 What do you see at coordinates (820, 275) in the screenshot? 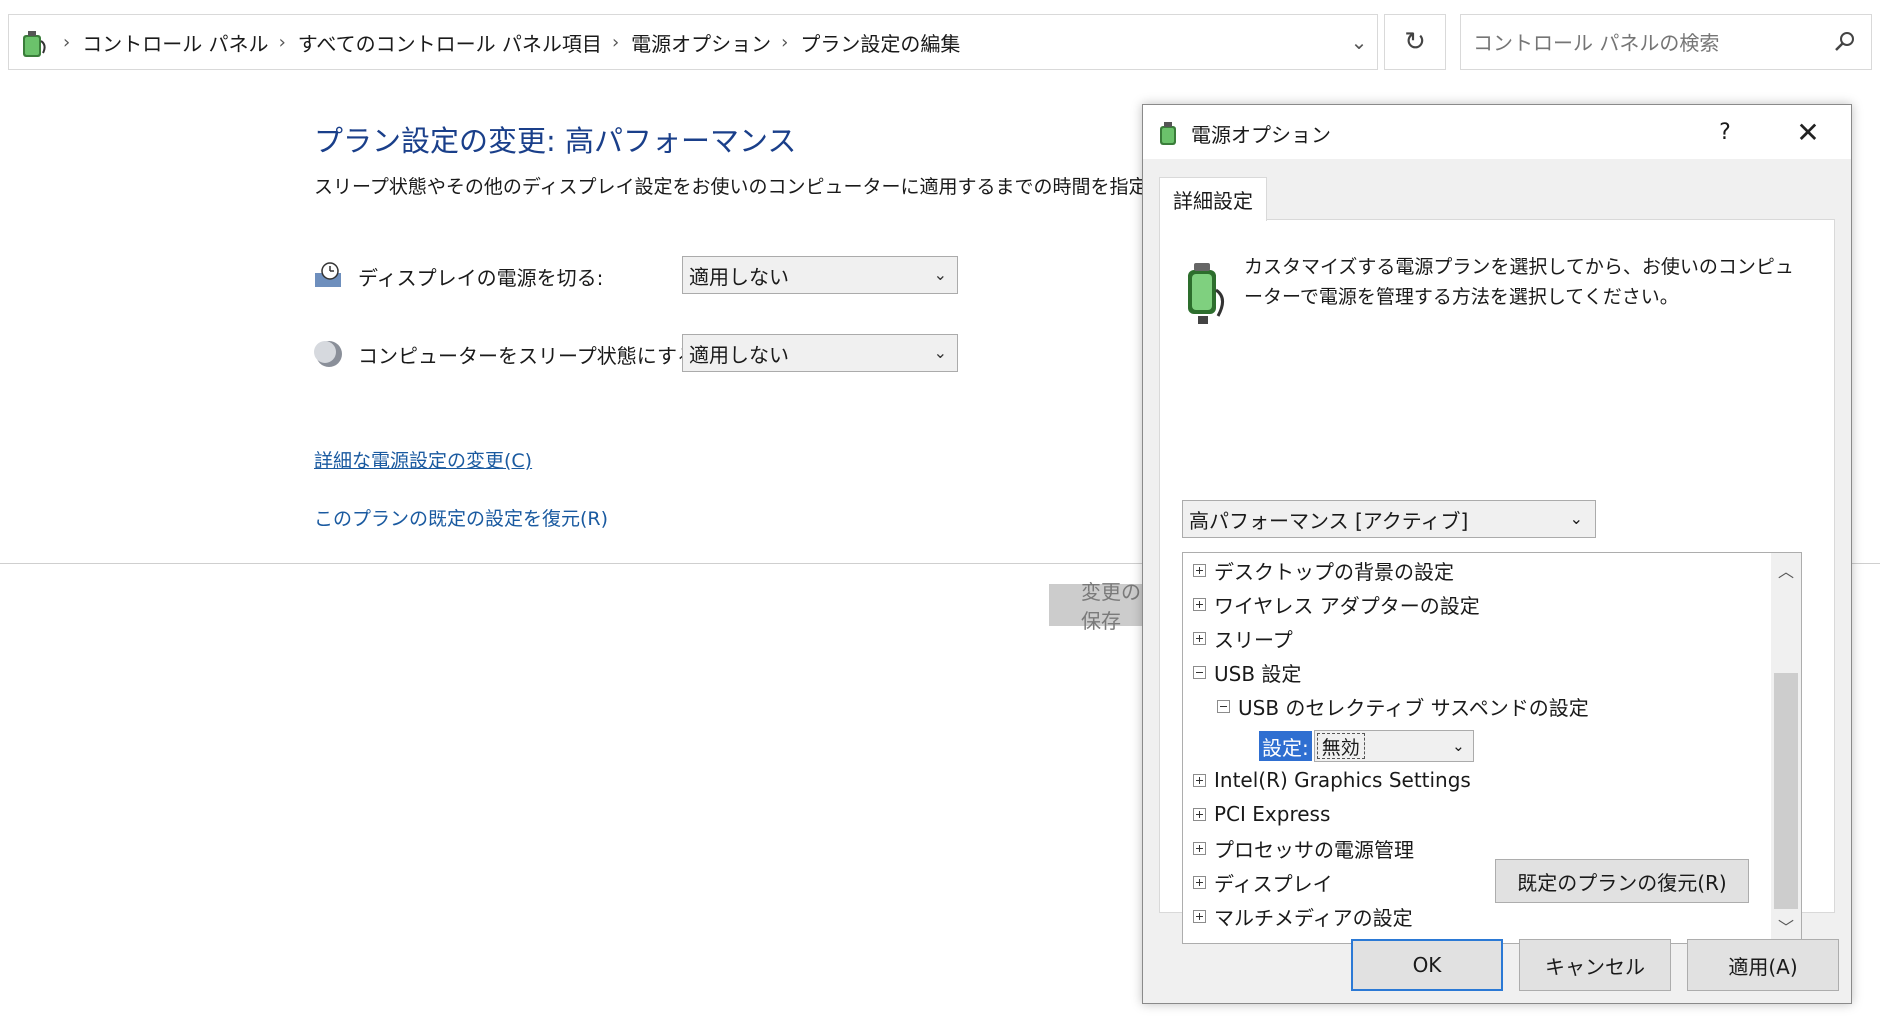
I see `display-off-select: 適用しない ⌄` at bounding box center [820, 275].